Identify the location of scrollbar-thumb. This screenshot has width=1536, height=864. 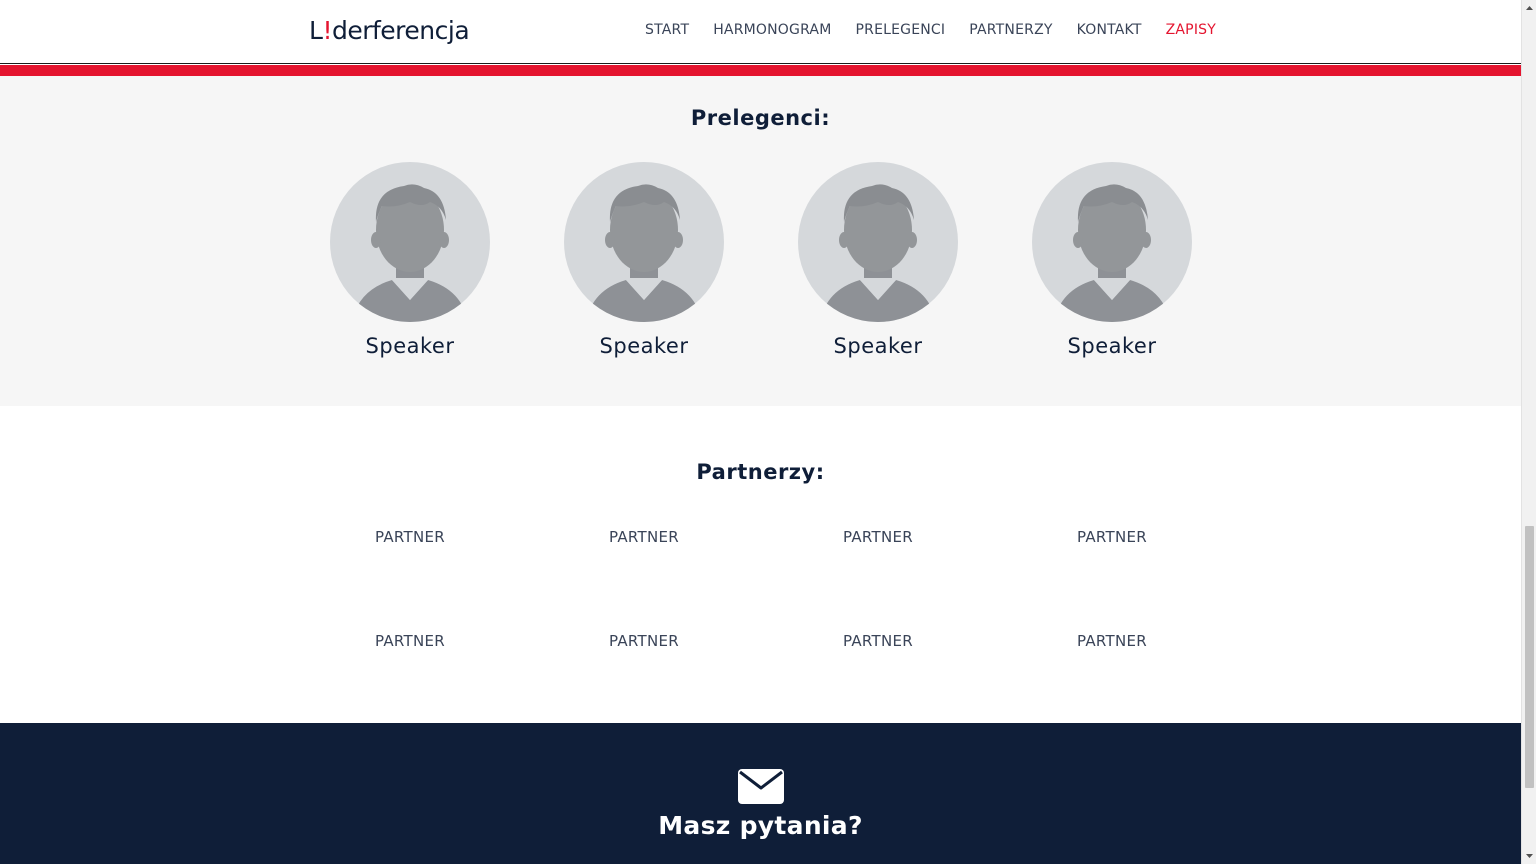
(1529, 657).